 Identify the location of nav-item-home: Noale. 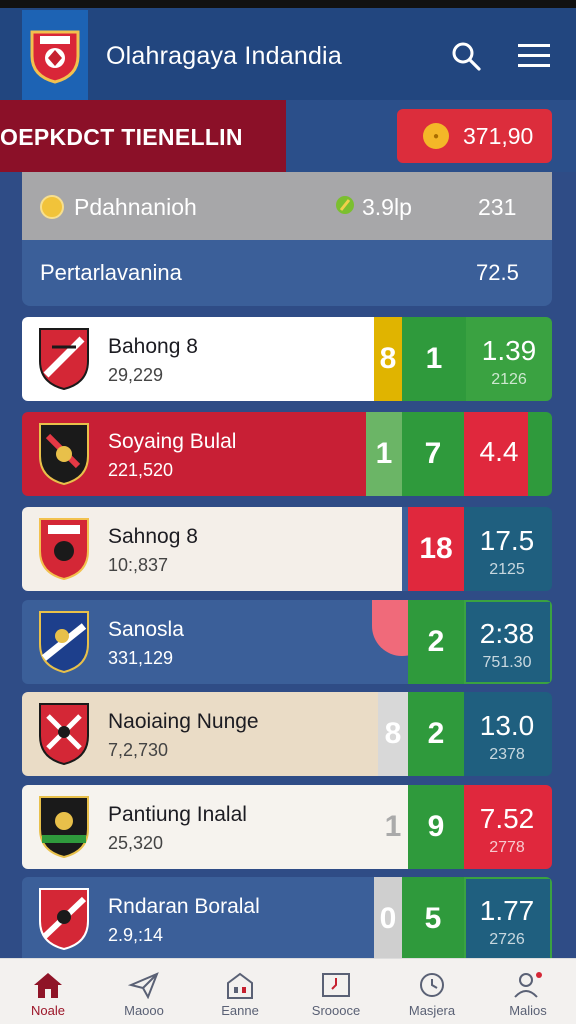
(48, 991).